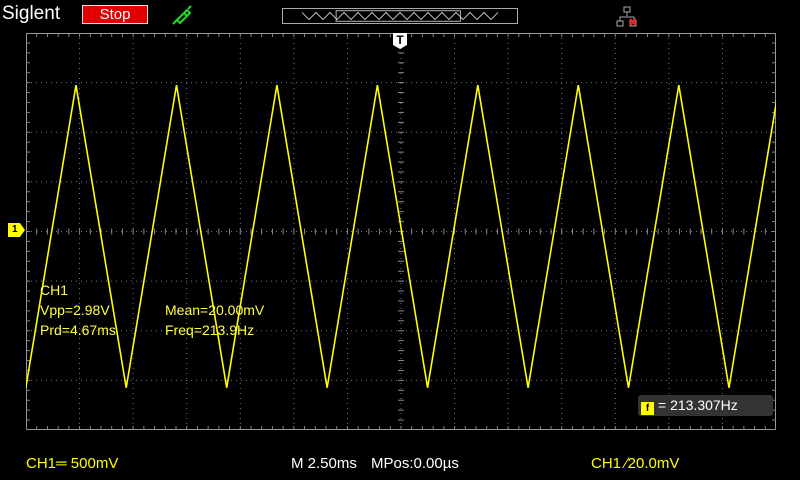  Describe the element at coordinates (72, 463) in the screenshot. I see `ch1-scale: CH1═ 500mV` at that location.